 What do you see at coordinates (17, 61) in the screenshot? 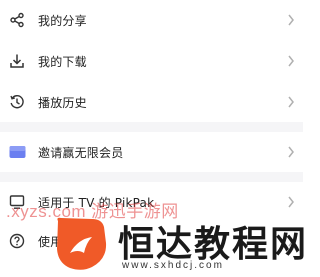
I see `download-icon` at bounding box center [17, 61].